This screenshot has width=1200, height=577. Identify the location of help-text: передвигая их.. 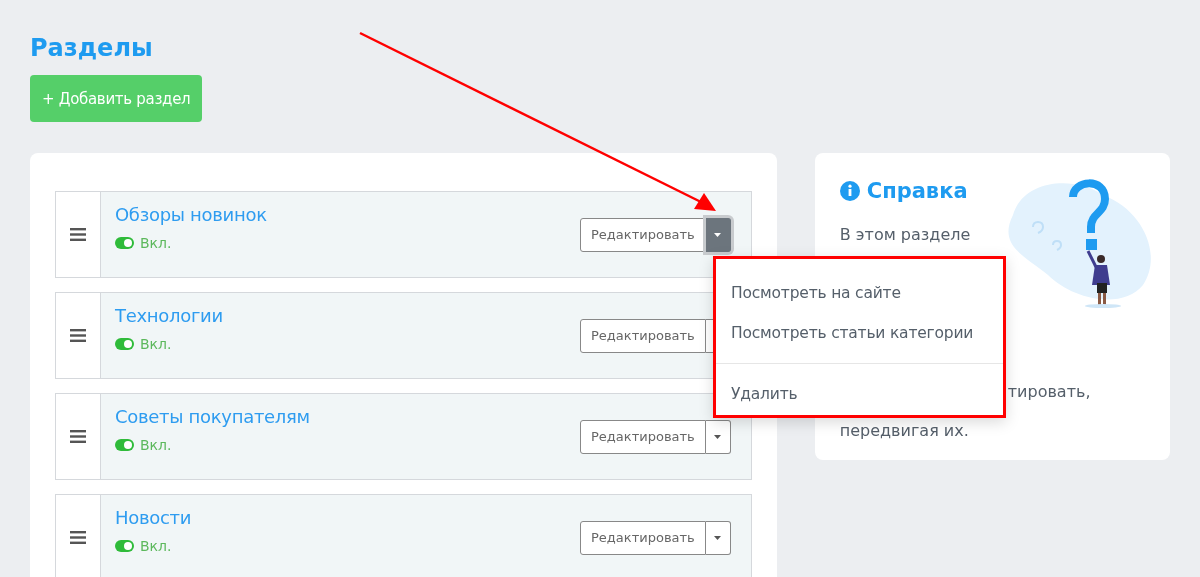
(904, 430).